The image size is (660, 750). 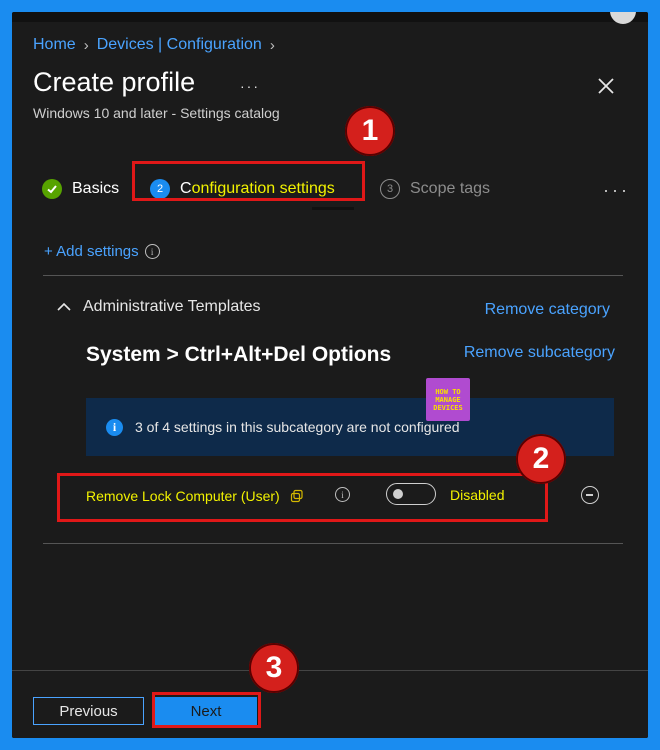 What do you see at coordinates (52, 189) in the screenshot?
I see `checkmark-icon` at bounding box center [52, 189].